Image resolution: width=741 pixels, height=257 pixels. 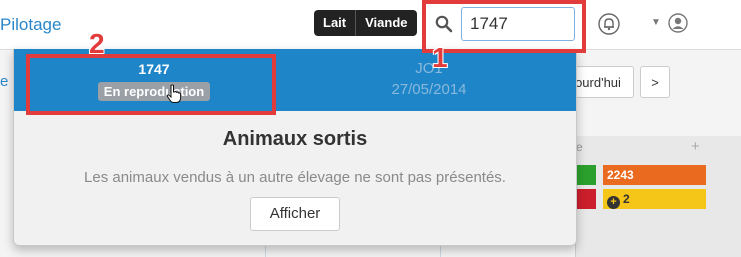 What do you see at coordinates (97, 43) in the screenshot?
I see `callout-number-2: 2` at bounding box center [97, 43].